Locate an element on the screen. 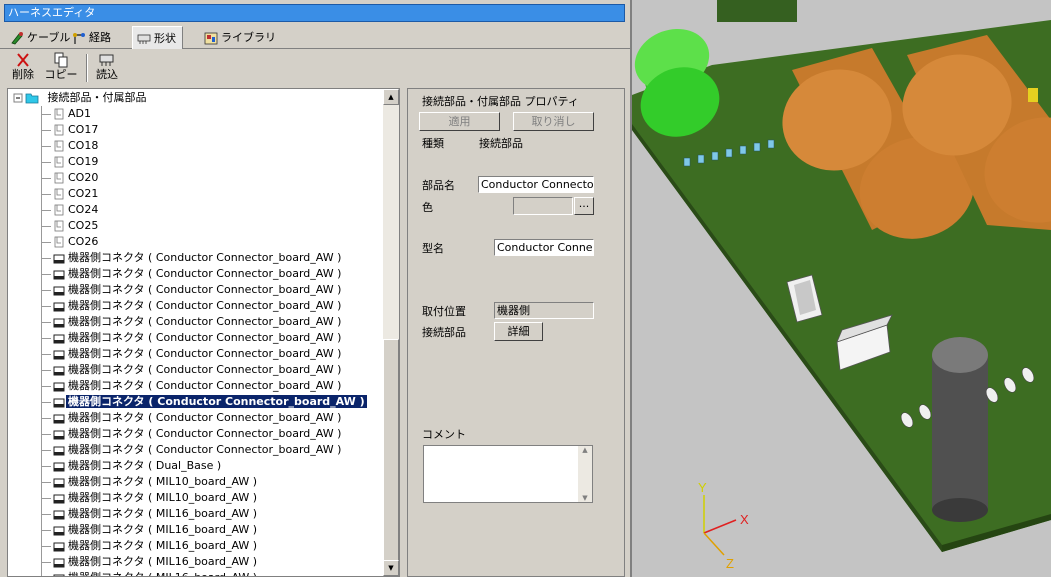 The width and height of the screenshot is (1051, 577). model-label: 型名 is located at coordinates (433, 248).